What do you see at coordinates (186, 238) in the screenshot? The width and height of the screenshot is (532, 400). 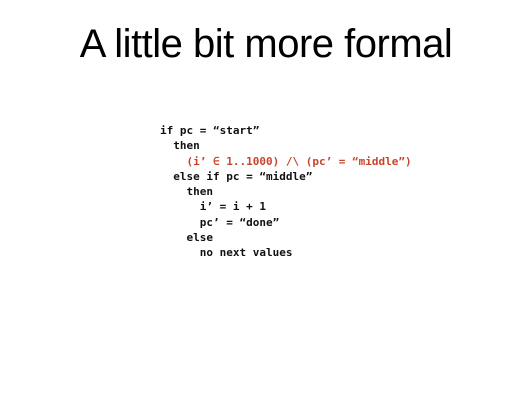 I see `code-line: else` at bounding box center [186, 238].